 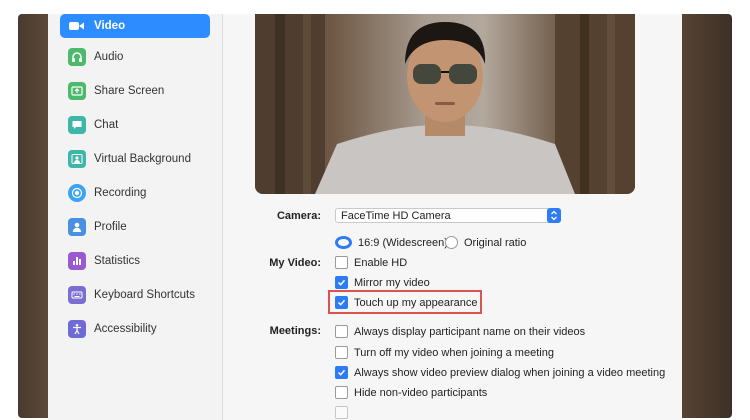 I want to click on statistics-icon, so click(x=77, y=261).